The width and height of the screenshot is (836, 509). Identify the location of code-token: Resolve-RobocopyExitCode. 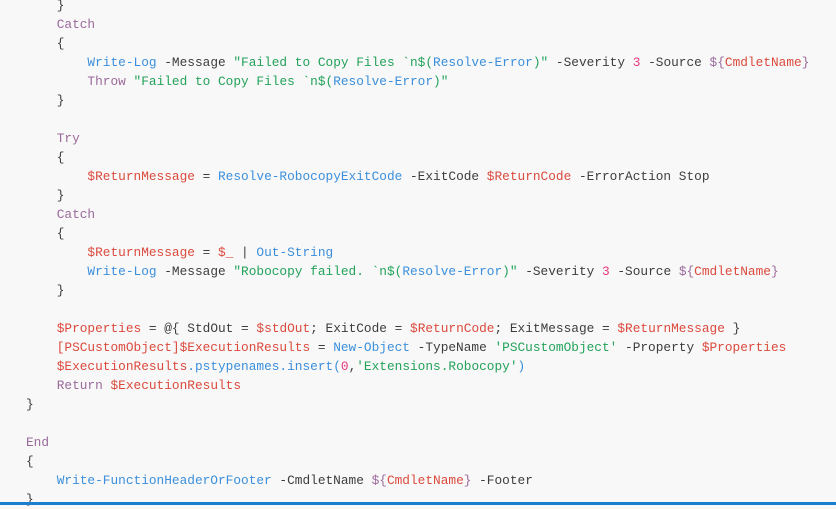
(310, 176).